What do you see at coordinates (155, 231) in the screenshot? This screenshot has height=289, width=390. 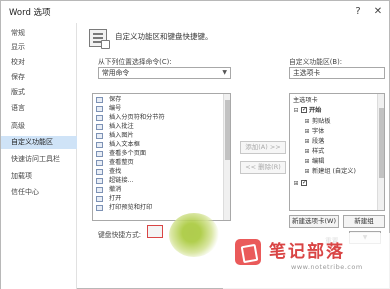 I see `customize-keyboard-button` at bounding box center [155, 231].